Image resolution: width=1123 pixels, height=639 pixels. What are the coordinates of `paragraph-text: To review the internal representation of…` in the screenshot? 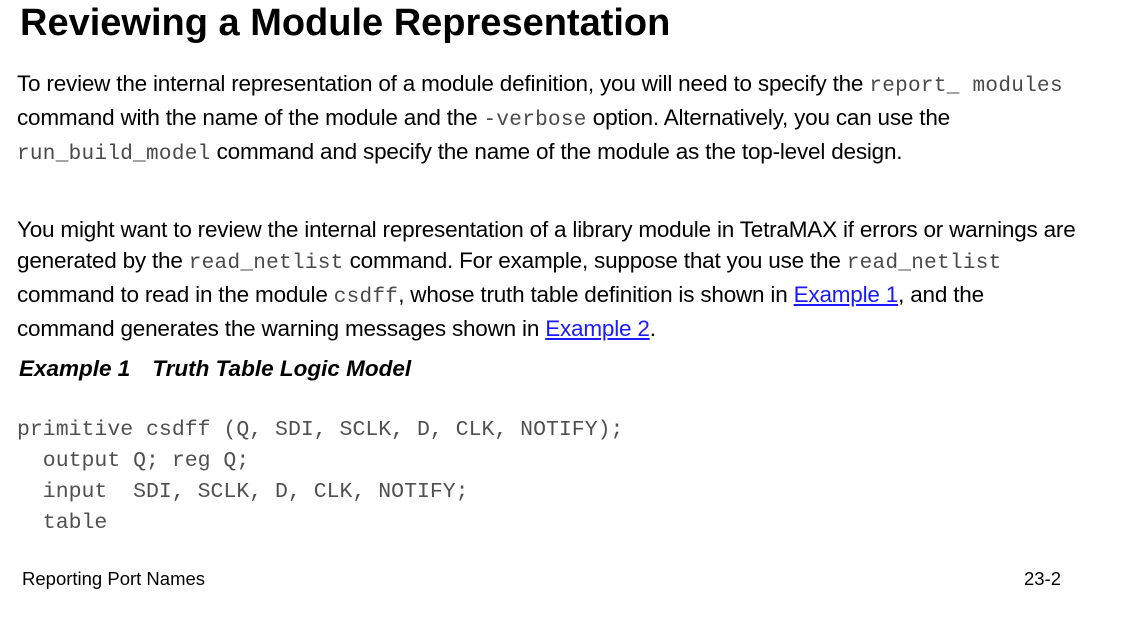 It's located at (443, 83).